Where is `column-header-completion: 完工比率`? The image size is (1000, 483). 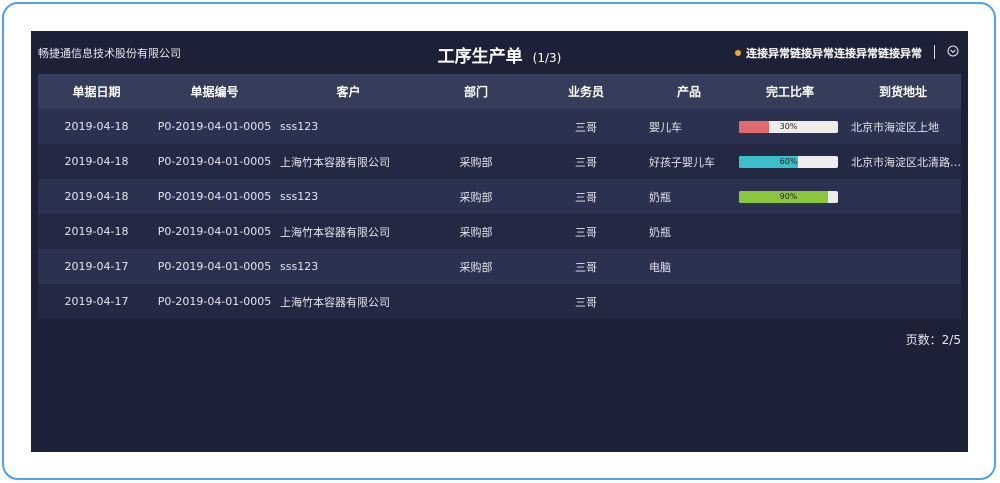
column-header-completion: 完工比率 is located at coordinates (789, 92).